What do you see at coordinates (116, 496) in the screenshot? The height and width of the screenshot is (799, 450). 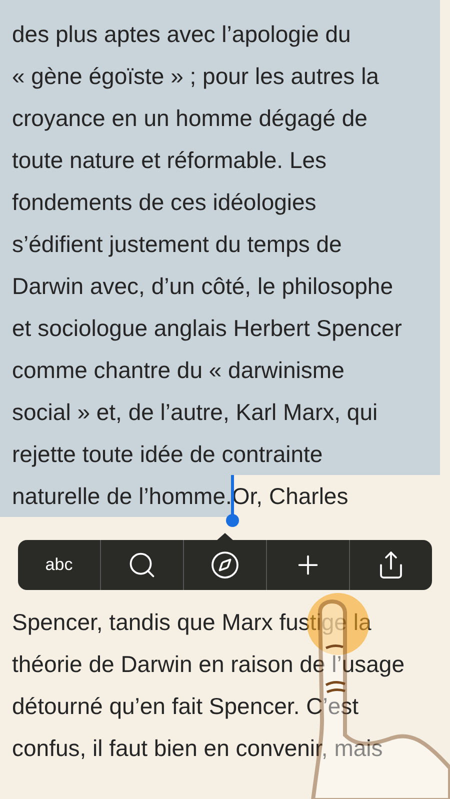 I see `selected-text: naturelle de l’homme.` at bounding box center [116, 496].